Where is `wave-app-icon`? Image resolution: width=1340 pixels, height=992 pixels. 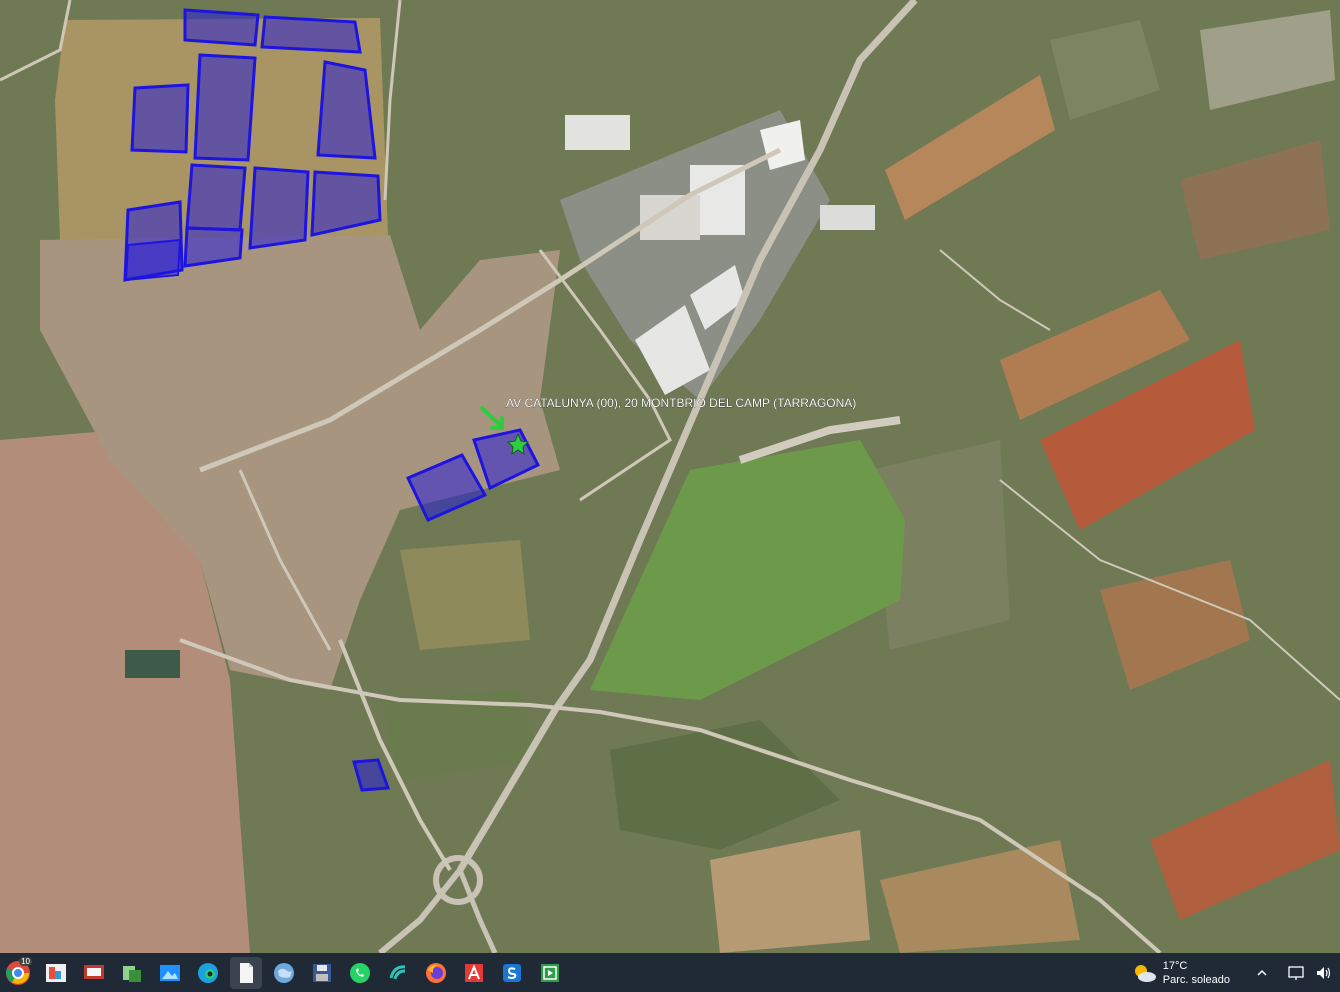 wave-app-icon is located at coordinates (398, 972).